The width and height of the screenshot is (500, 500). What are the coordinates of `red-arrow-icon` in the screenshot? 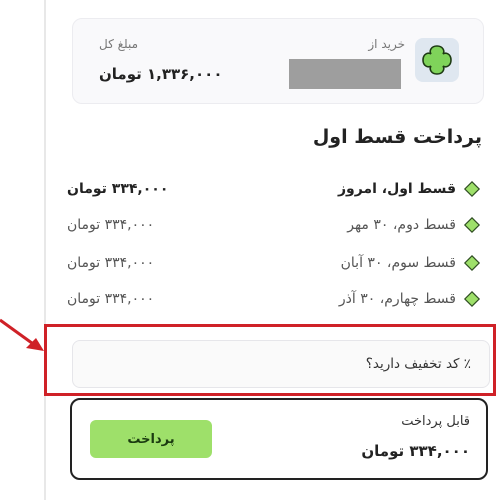 It's located at (22, 334).